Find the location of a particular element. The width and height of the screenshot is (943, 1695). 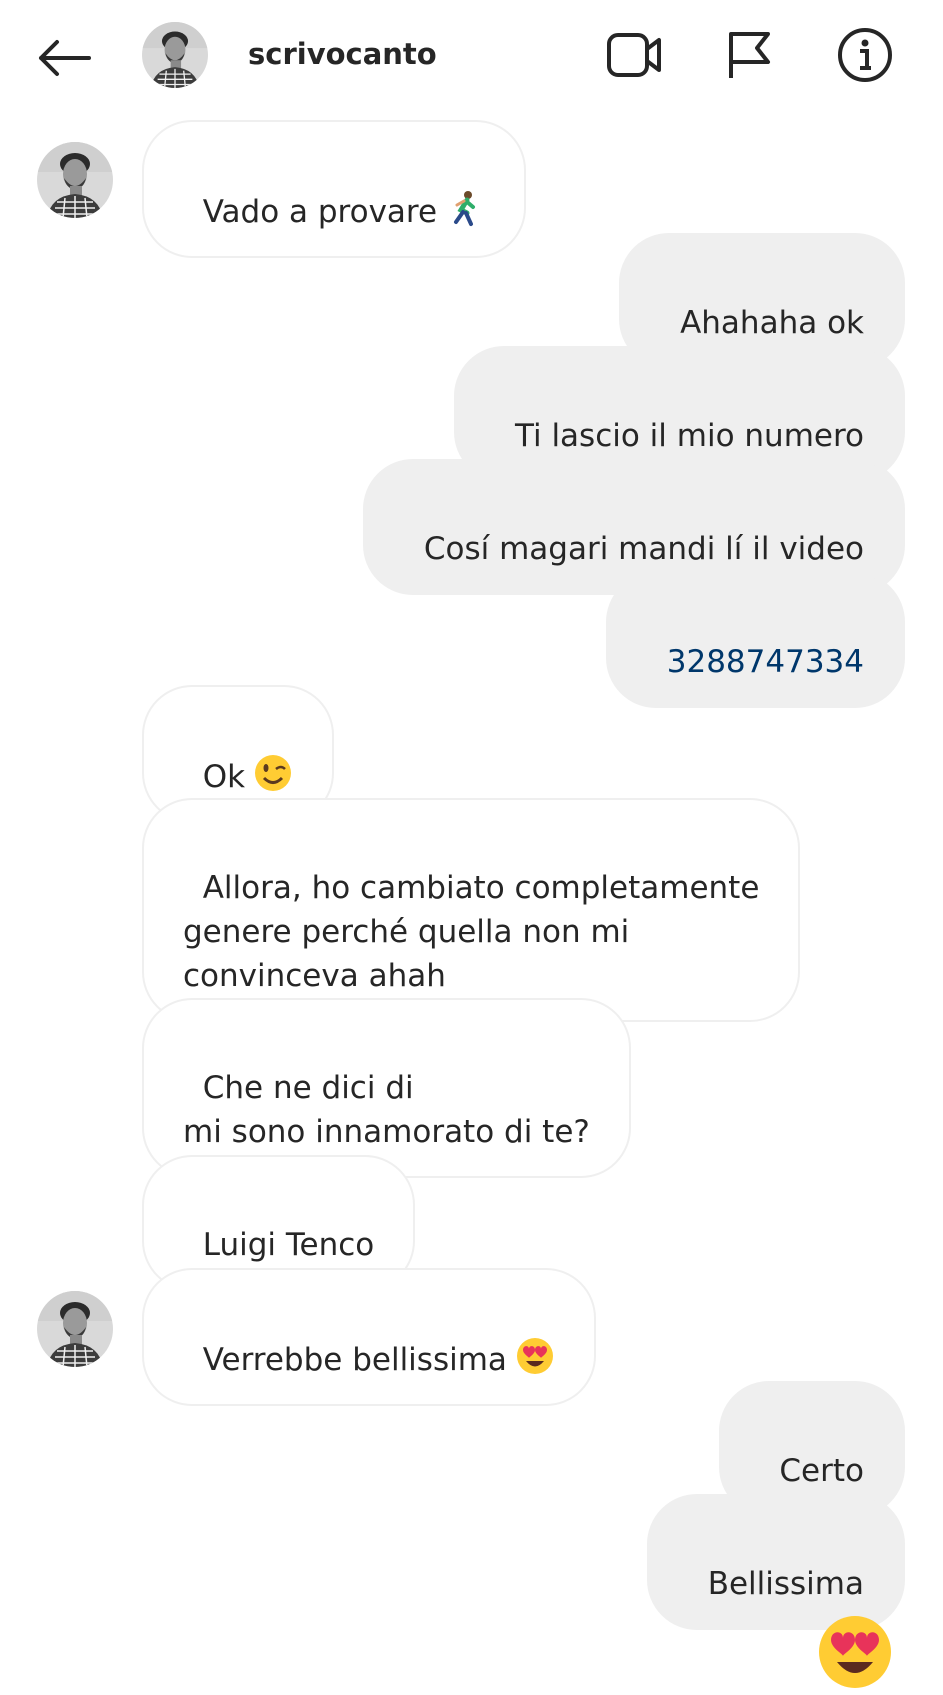

arrow-left-icon is located at coordinates (65, 57).